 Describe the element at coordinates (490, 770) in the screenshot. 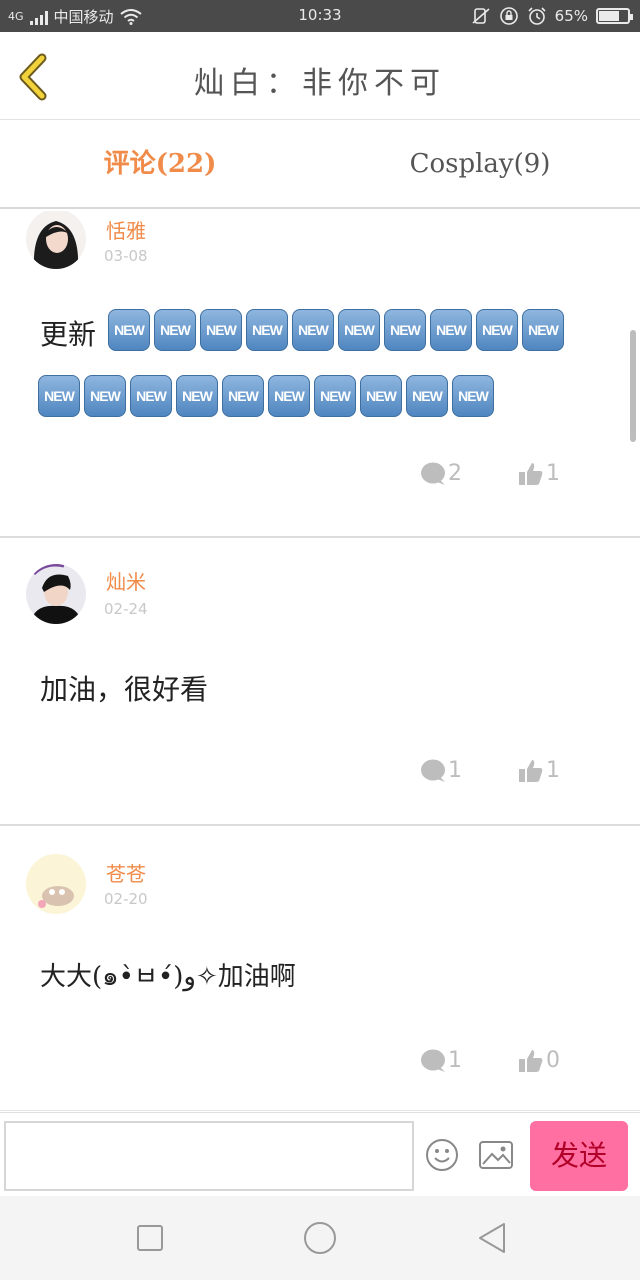

I see `comment-actions: 1 1` at that location.